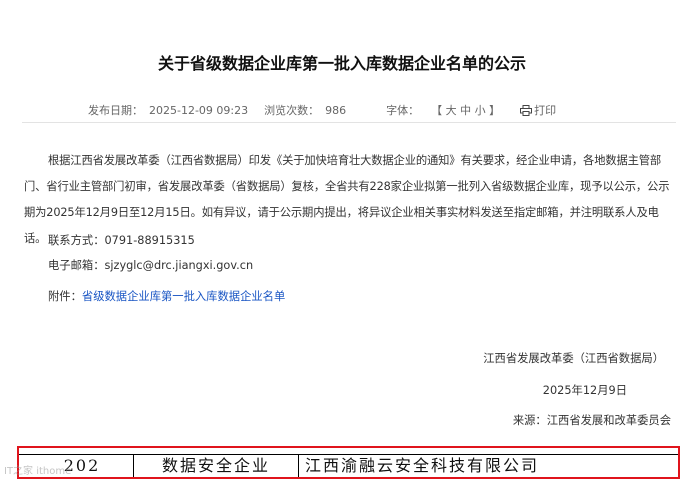  I want to click on font-size-selector: 【 大 中 小 】, so click(465, 110).